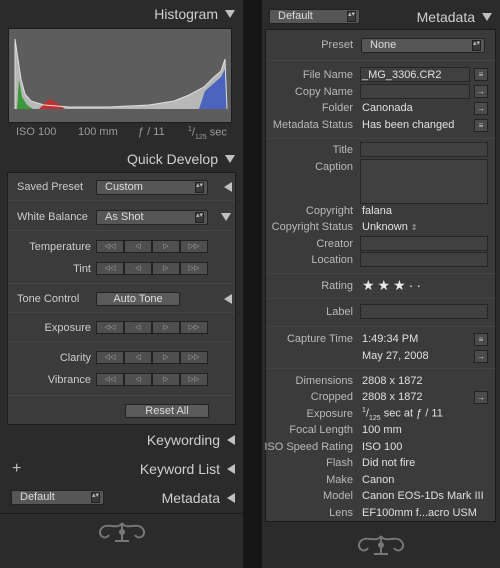 The width and height of the screenshot is (500, 568). I want to click on metadata-preset-select-left: Default ▴▾, so click(57, 497).